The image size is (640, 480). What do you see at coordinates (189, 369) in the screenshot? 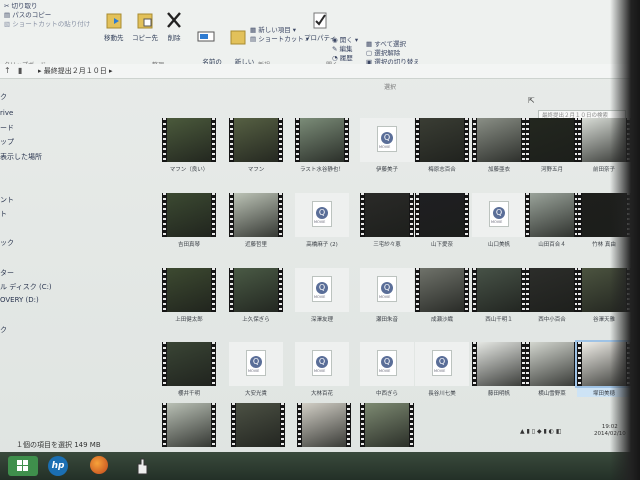
I see `file-item-video: 櫻井千明` at bounding box center [189, 369].